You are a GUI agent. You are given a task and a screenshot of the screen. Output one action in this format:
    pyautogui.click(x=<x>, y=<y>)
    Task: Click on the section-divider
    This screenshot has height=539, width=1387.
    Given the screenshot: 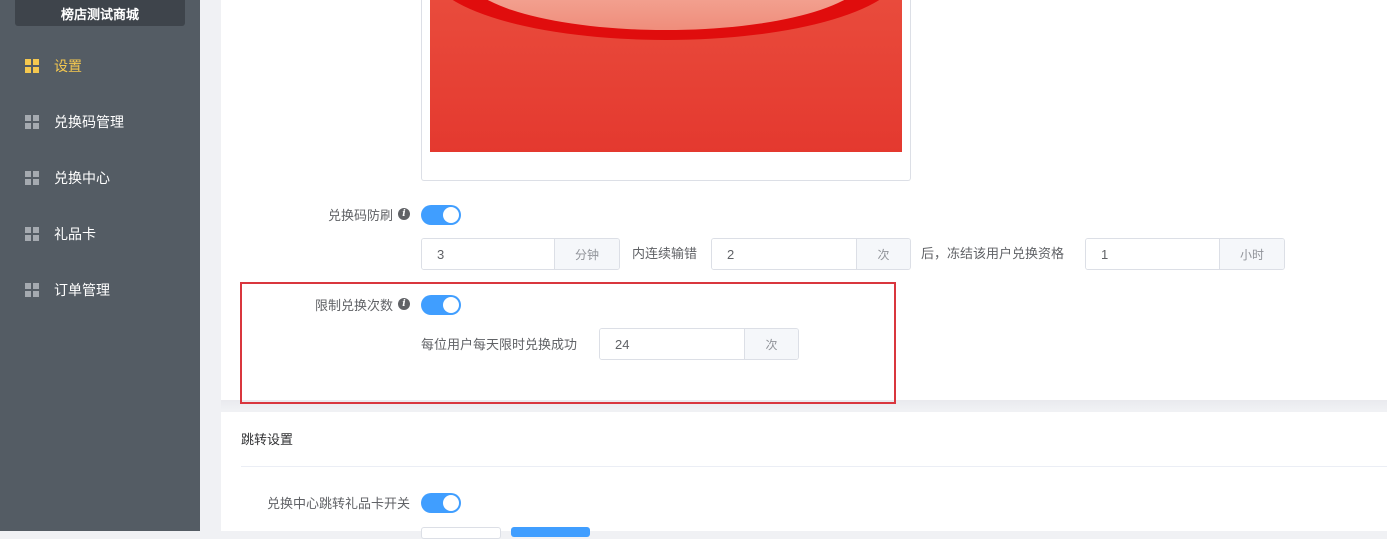 What is the action you would take?
    pyautogui.click(x=814, y=466)
    